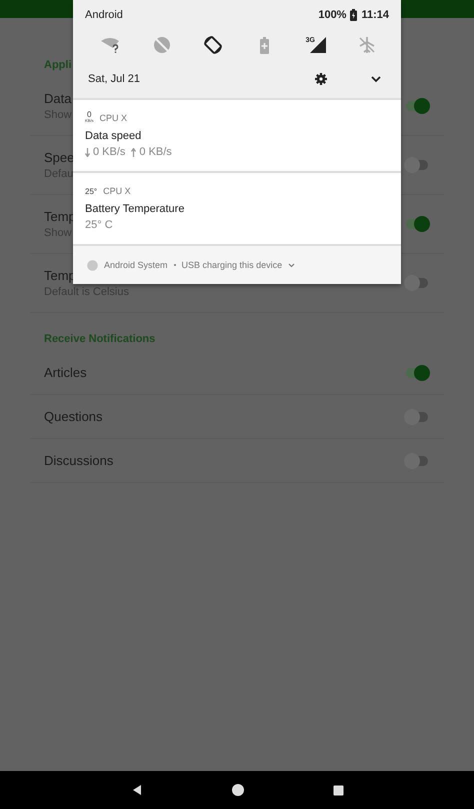 Image resolution: width=474 pixels, height=809 pixels. What do you see at coordinates (155, 152) in the screenshot?
I see `upload-speed: 0 KB/s` at bounding box center [155, 152].